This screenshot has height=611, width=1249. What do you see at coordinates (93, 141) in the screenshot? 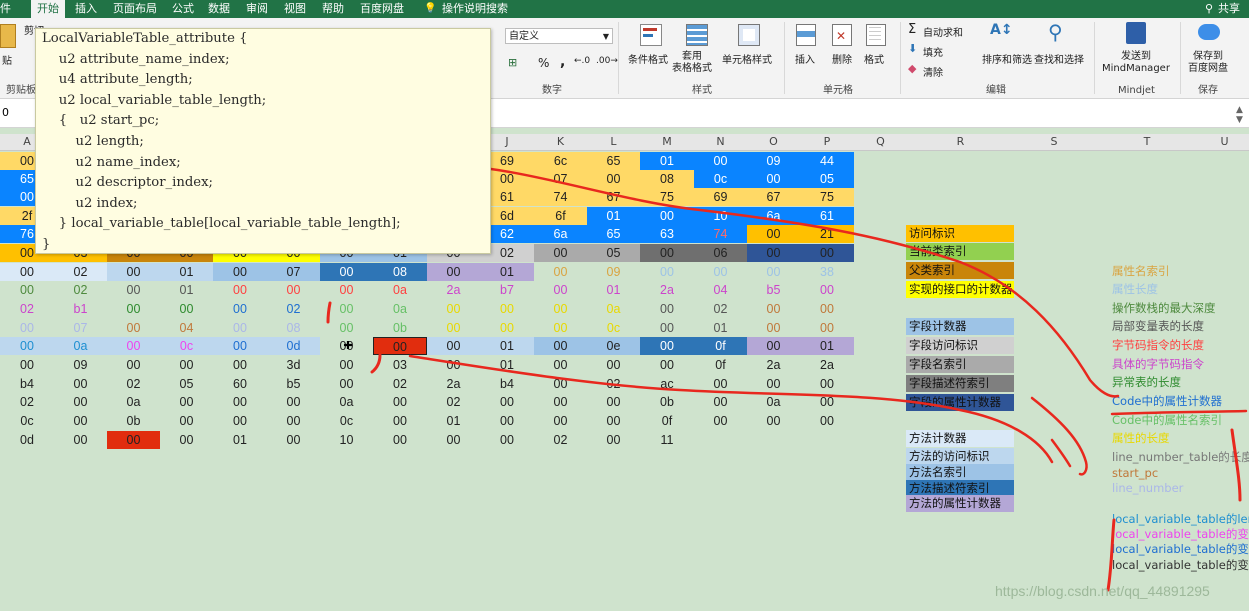
I see `code-line: u2 length;` at bounding box center [93, 141].